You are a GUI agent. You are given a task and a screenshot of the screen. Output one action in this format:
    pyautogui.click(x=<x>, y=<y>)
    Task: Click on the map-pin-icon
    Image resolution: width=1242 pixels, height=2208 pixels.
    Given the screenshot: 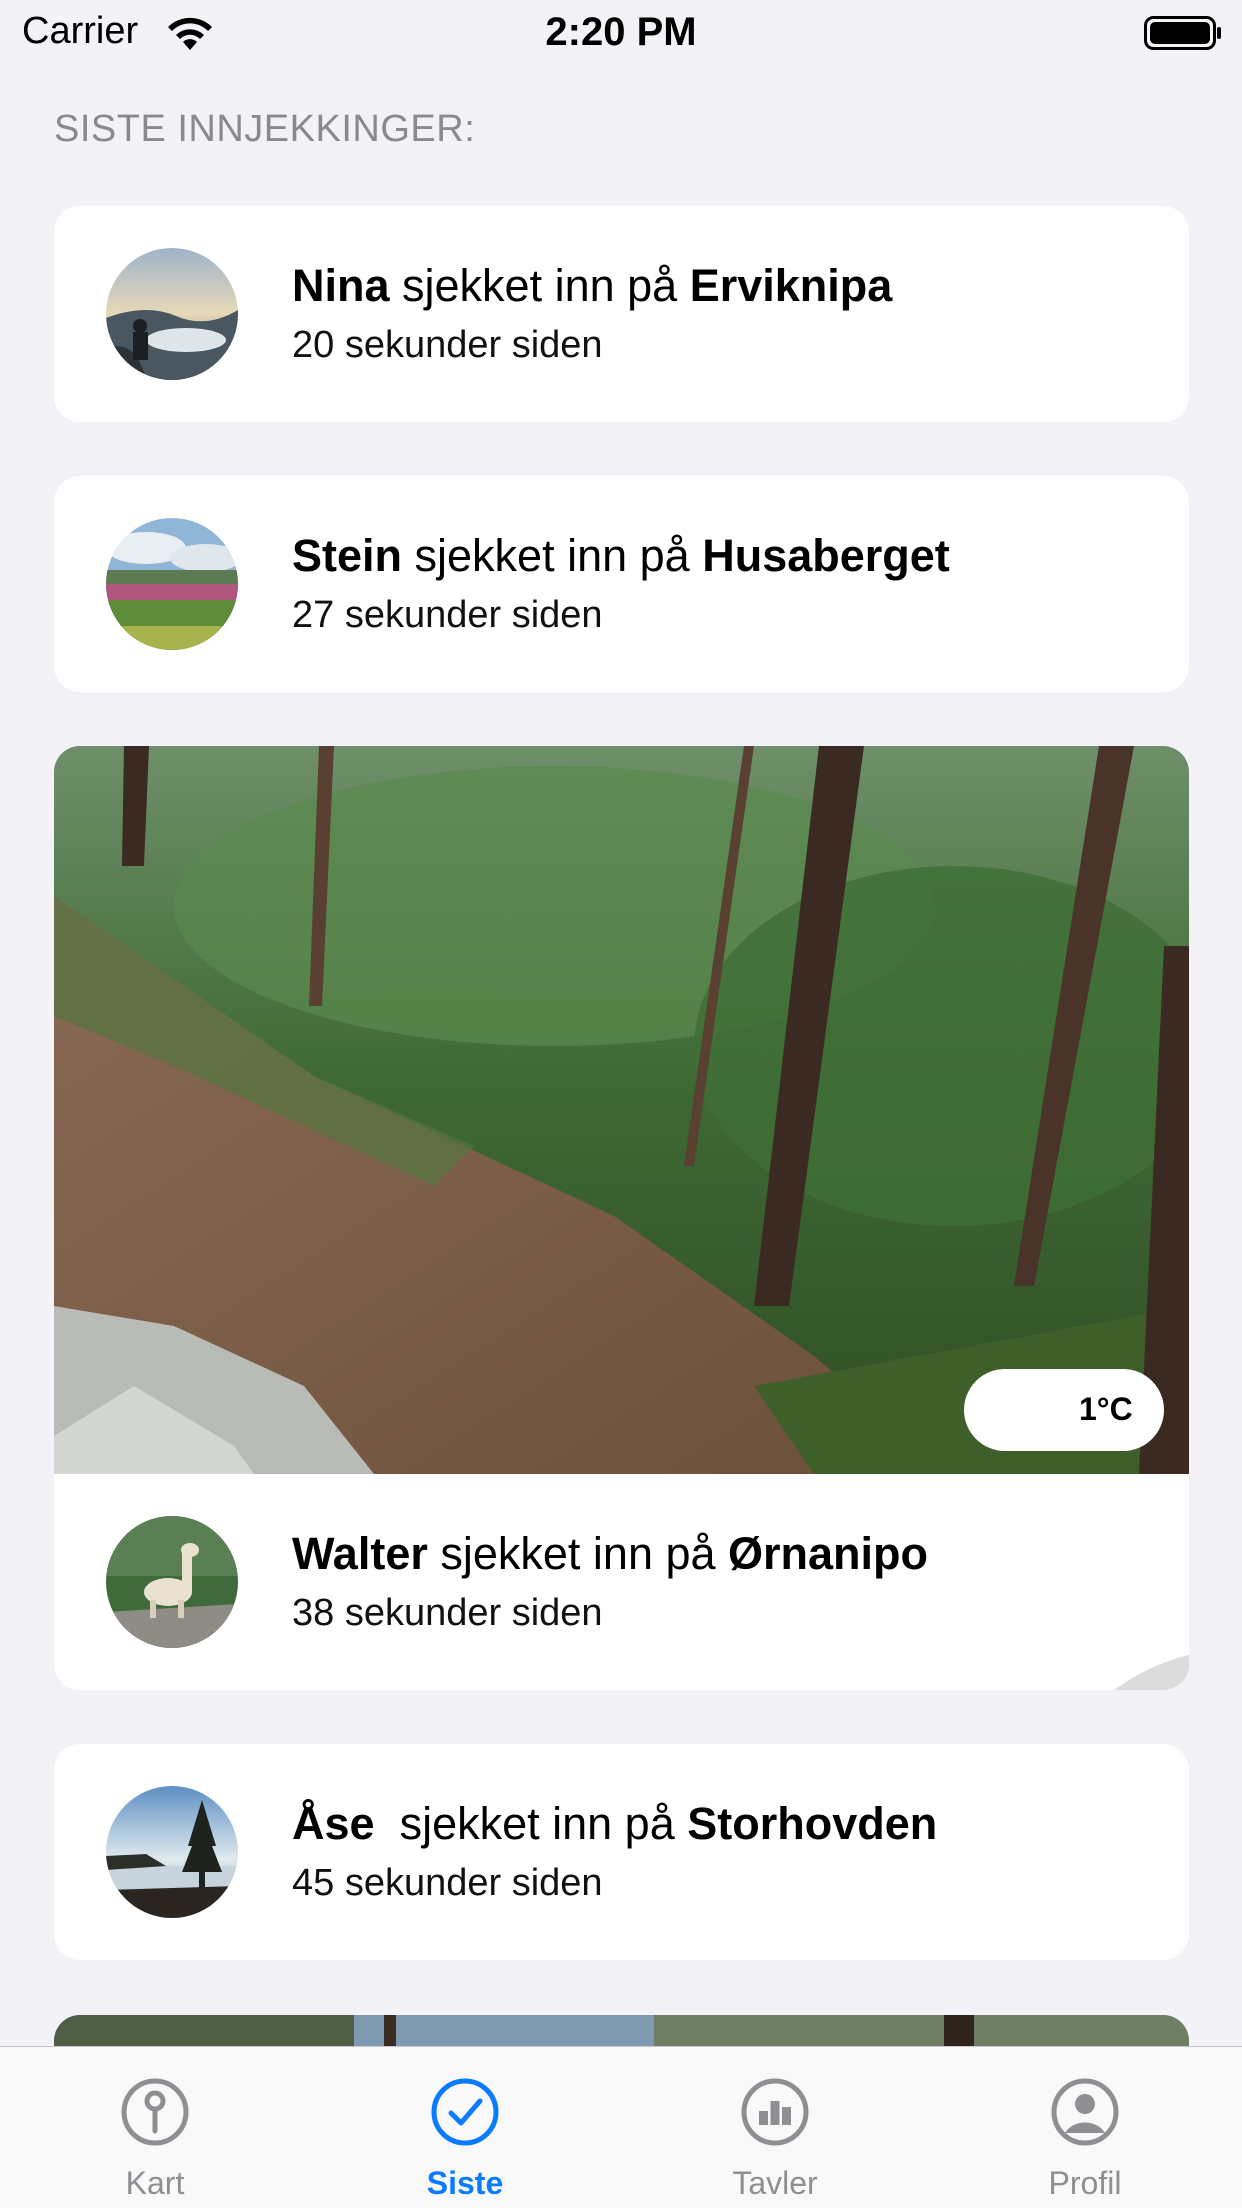 What is the action you would take?
    pyautogui.click(x=155, y=2112)
    